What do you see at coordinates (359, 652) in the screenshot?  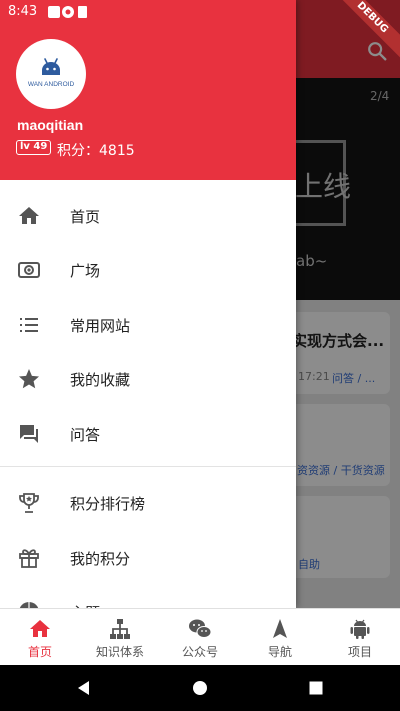 I see `bottom-nav-label: 项目` at bounding box center [359, 652].